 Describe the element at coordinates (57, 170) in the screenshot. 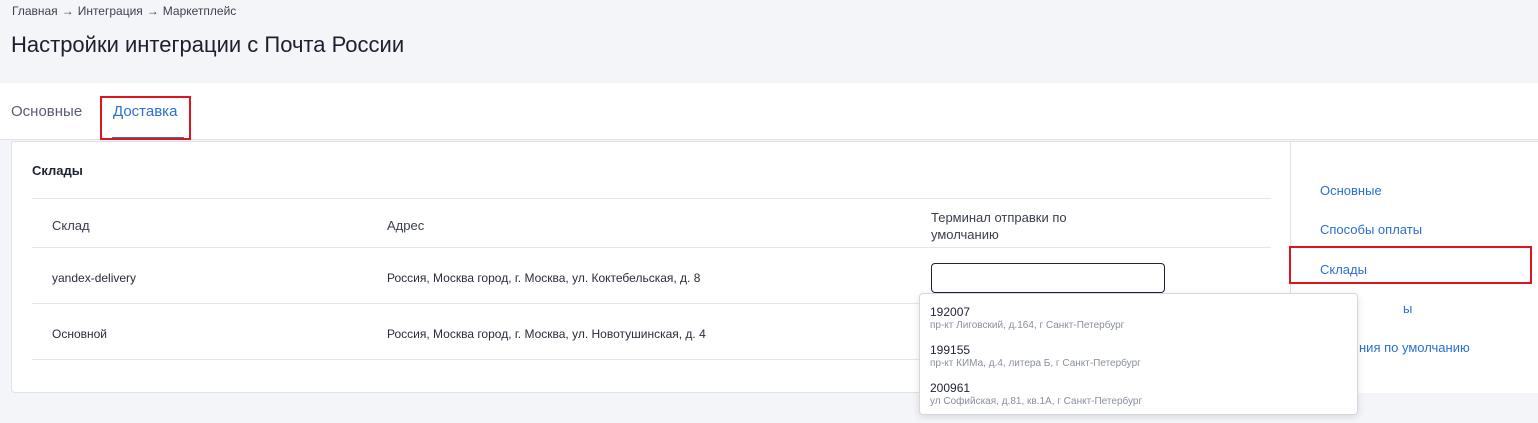

I see `warehouses-title: Склады` at that location.